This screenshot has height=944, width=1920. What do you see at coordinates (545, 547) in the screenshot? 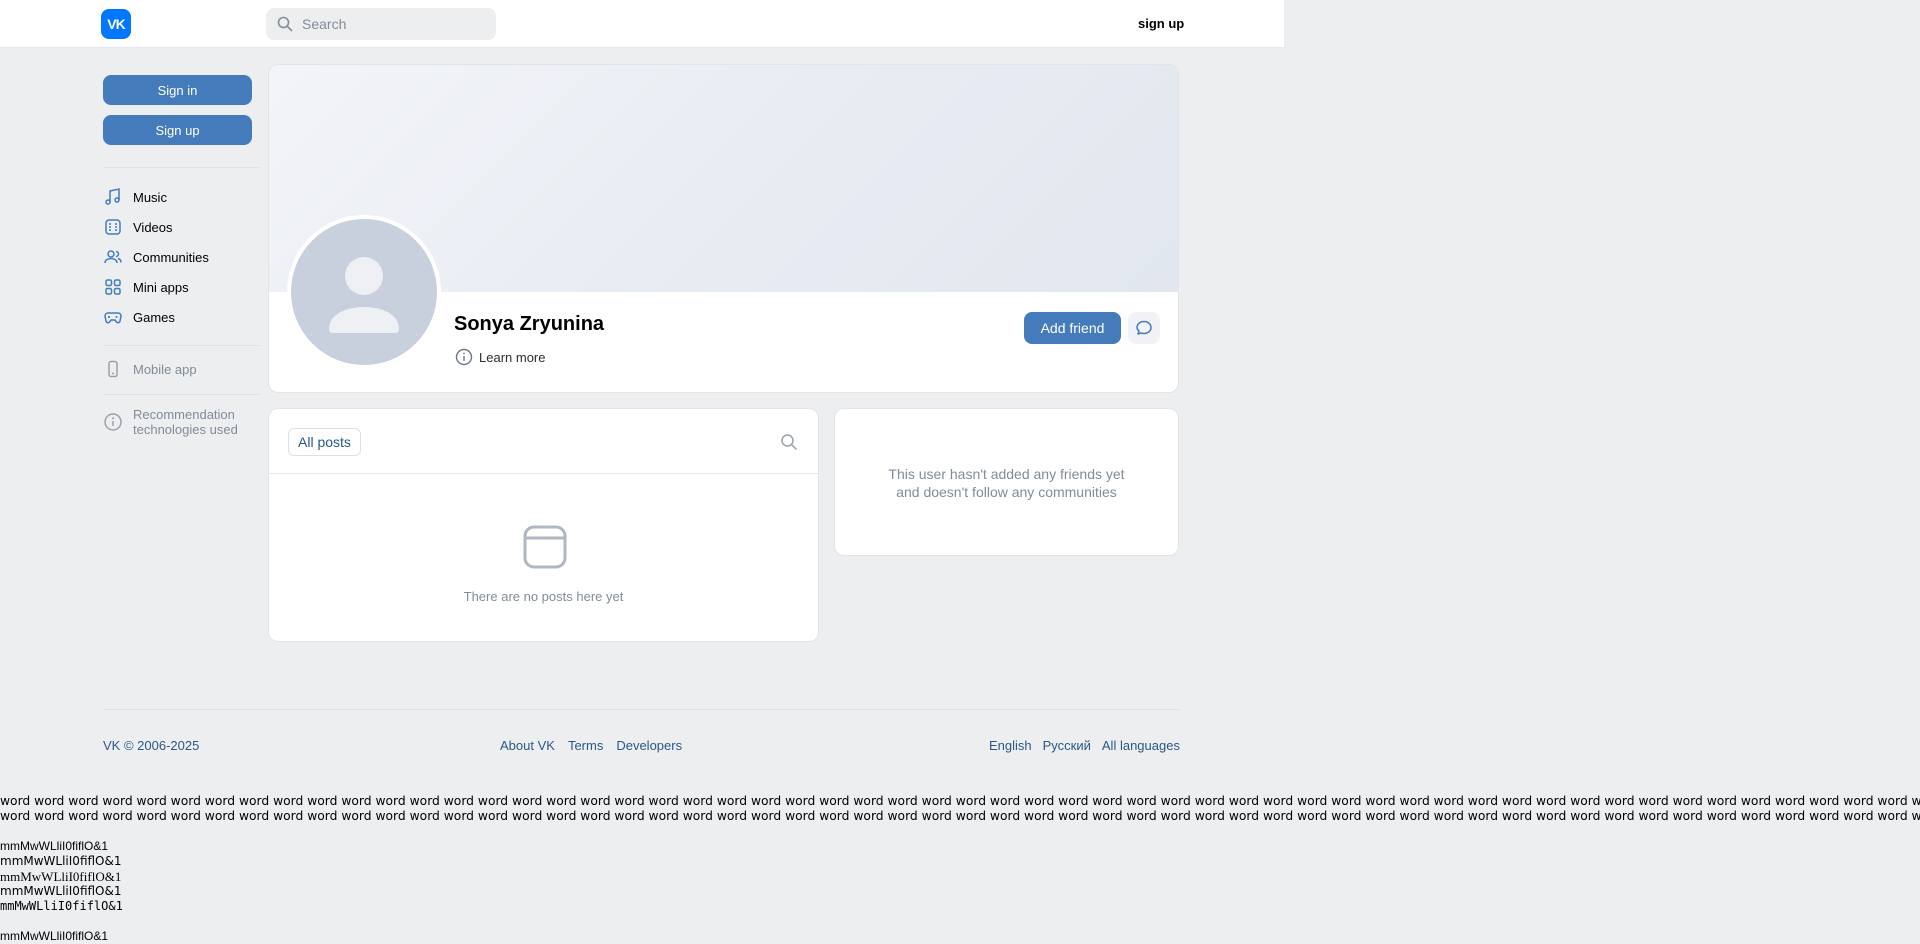
I see `empty-posts-icon` at bounding box center [545, 547].